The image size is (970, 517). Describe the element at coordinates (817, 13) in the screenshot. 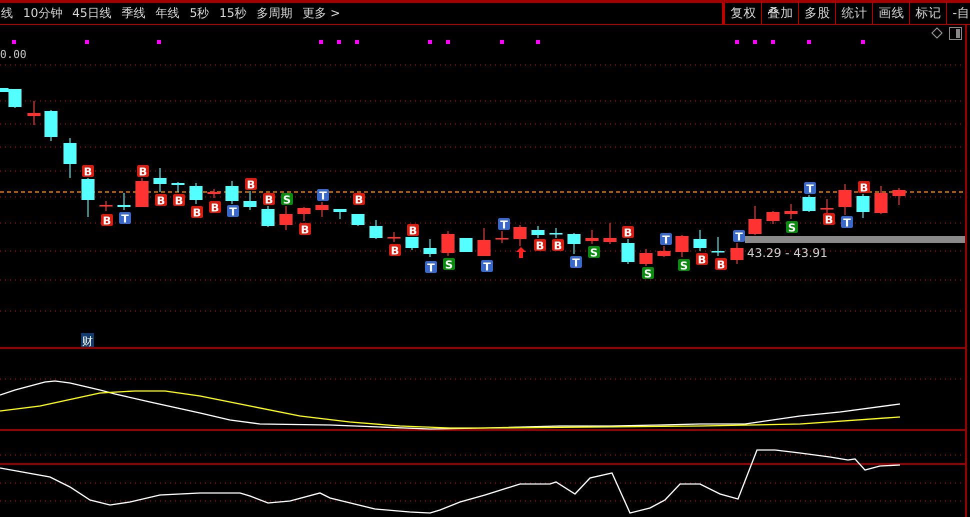

I see `tool-button: 多股` at that location.